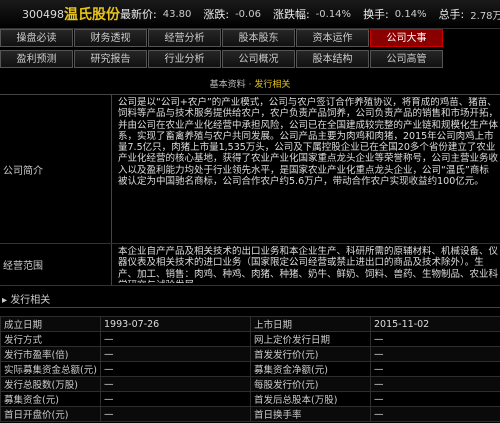 This screenshot has width=500, height=423. I want to click on quote-label: 换手:, so click(376, 14).